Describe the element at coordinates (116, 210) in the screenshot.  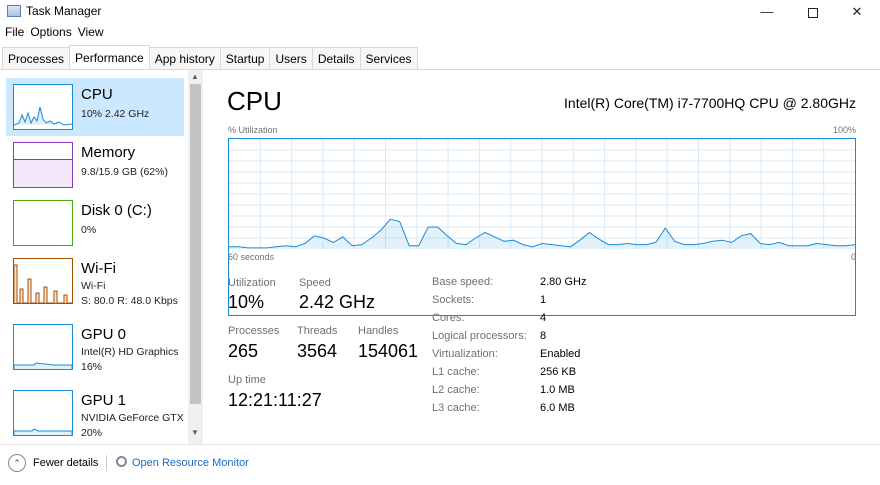
I see `sidebar-item-label: Disk 0 (C:)` at that location.